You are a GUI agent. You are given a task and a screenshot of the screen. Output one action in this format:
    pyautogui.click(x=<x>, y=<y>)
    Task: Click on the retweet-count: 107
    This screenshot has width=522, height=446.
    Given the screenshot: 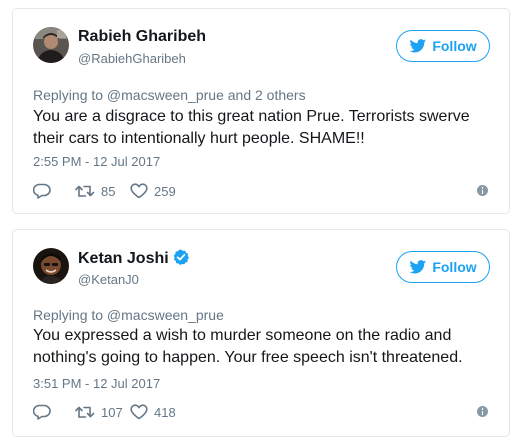 What is the action you would take?
    pyautogui.click(x=112, y=412)
    